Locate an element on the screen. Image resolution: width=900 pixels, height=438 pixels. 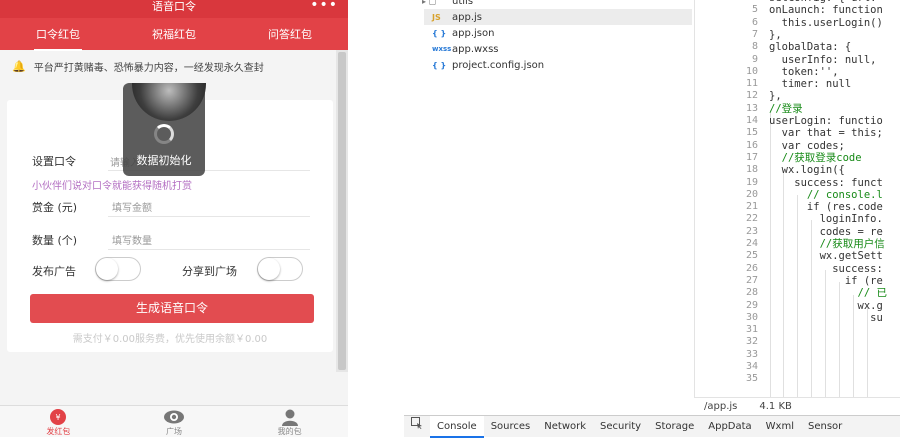
count-underline is located at coordinates (209, 249).